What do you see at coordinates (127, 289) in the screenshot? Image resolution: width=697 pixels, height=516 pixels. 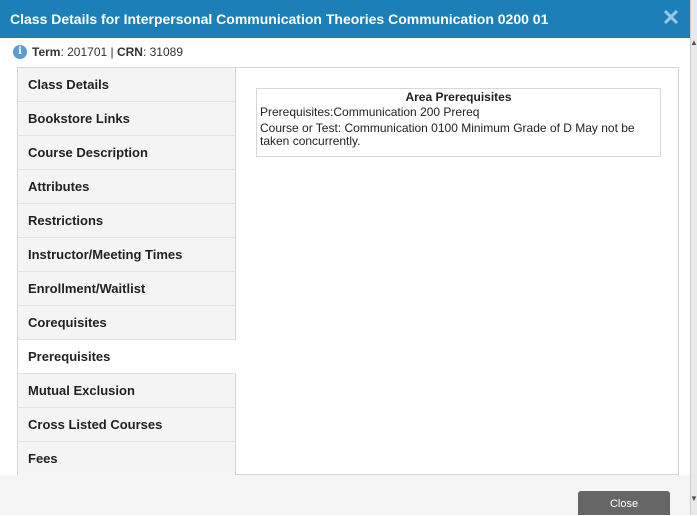 I see `tab-enrollment-waitlist: Enrollment/Waitlist` at bounding box center [127, 289].